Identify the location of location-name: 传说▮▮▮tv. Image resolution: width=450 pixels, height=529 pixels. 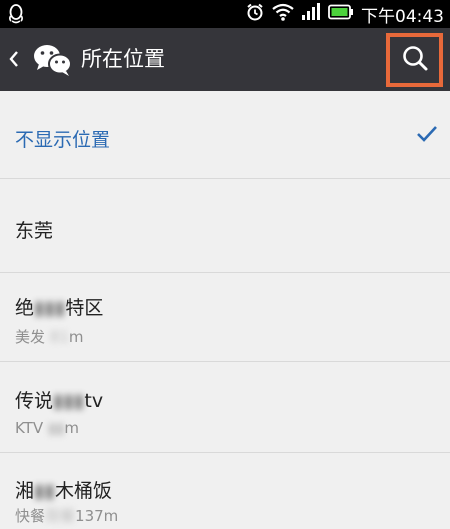
(59, 401).